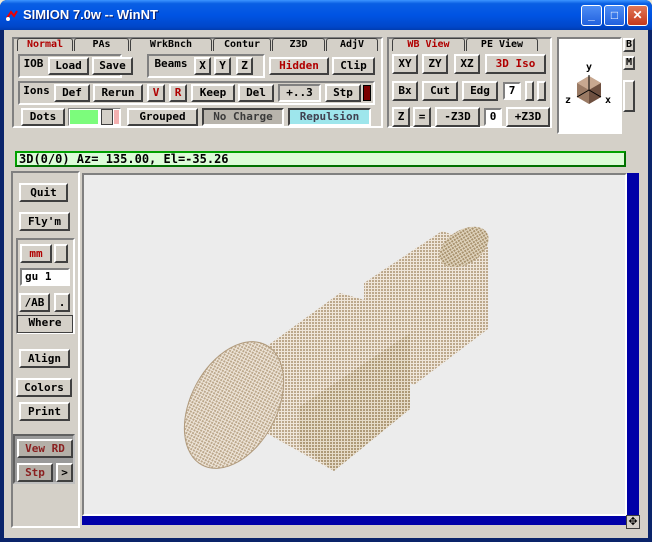 The height and width of the screenshot is (542, 652). I want to click on view-xy-button: XY, so click(405, 64).